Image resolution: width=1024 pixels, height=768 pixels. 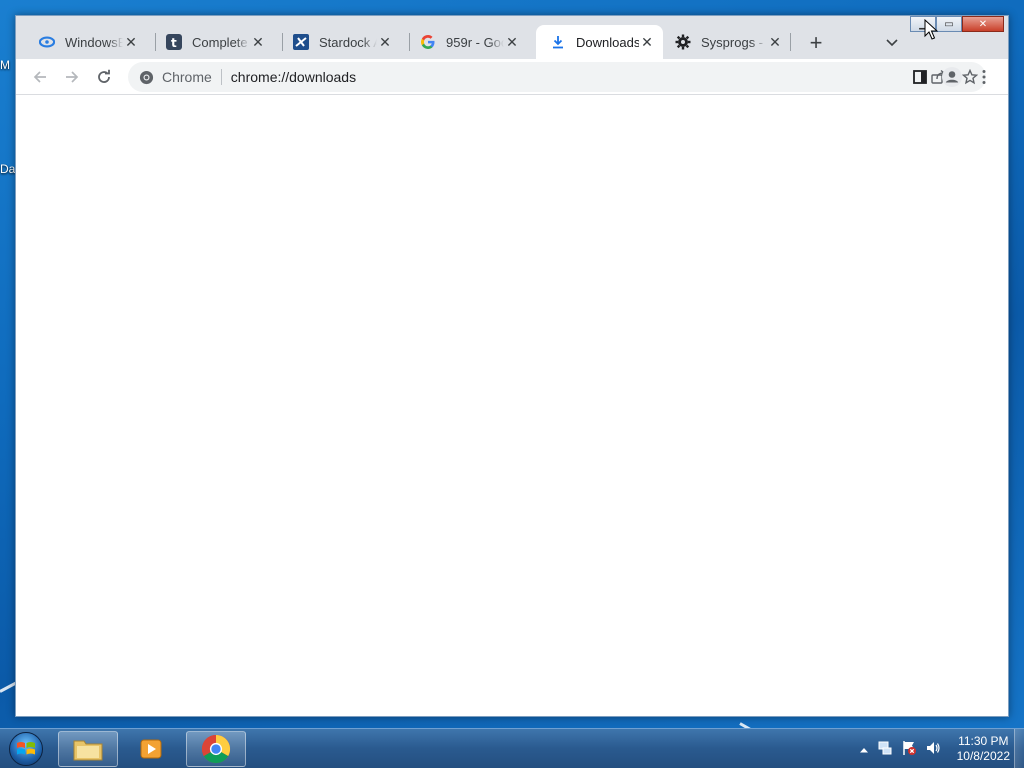 I want to click on stardock-icon, so click(x=301, y=42).